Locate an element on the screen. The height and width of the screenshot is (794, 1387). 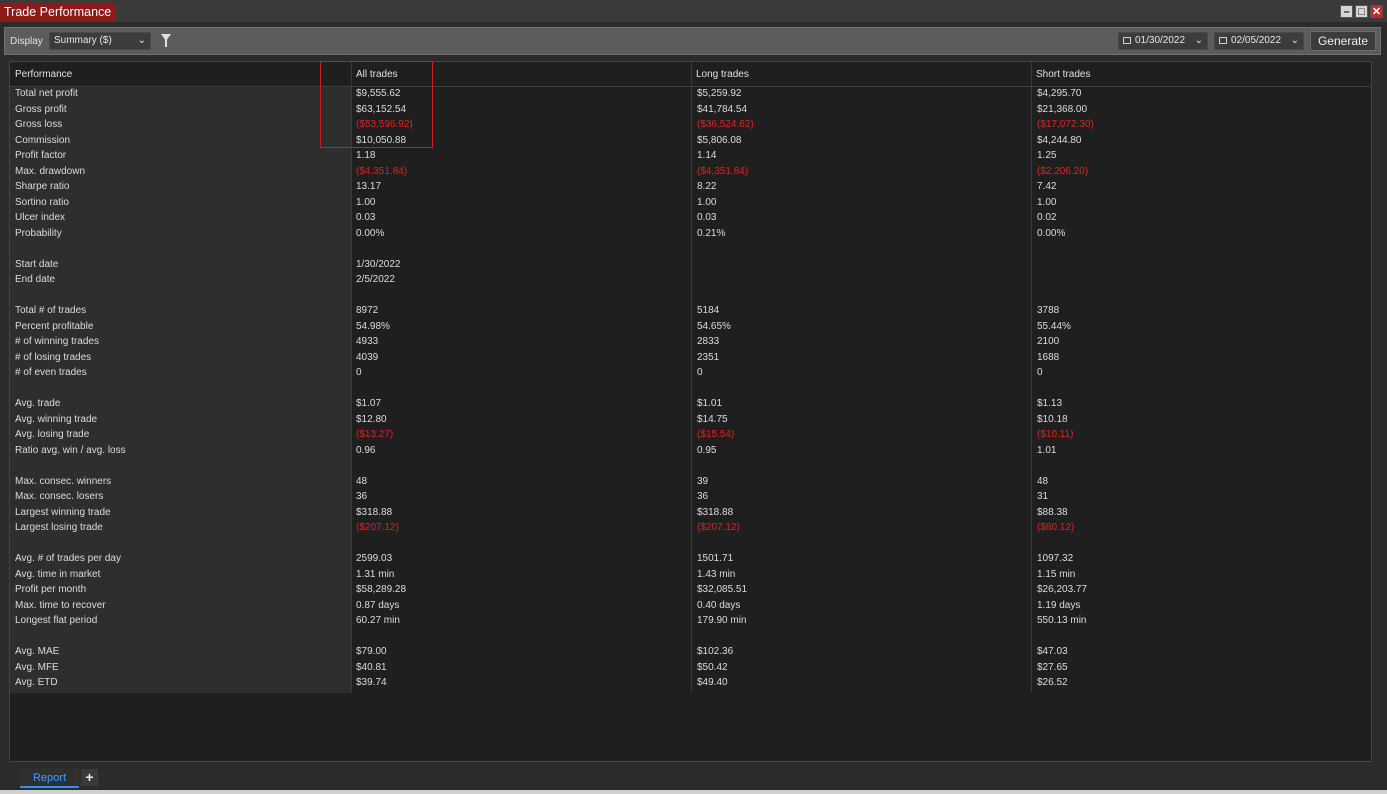
filter-icon is located at coordinates (166, 40).